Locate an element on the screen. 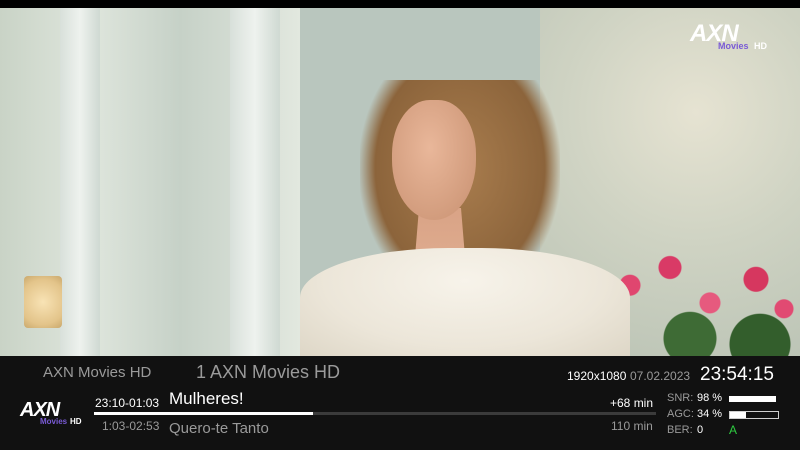 The image size is (800, 450). snr-meter is located at coordinates (753, 399).